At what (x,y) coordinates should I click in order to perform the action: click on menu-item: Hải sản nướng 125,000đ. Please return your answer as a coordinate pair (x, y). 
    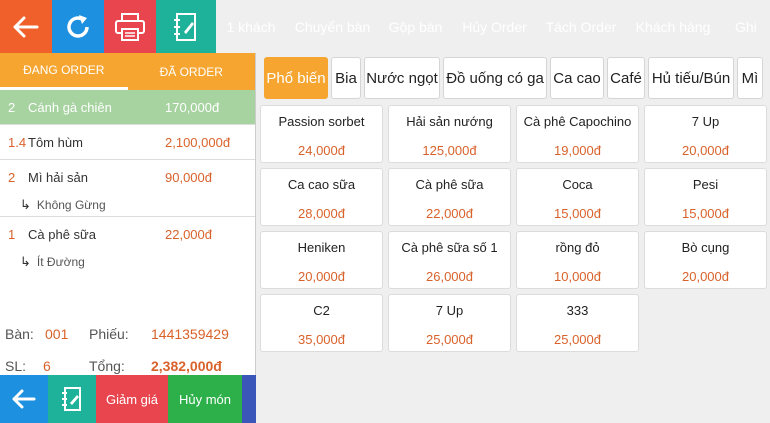
    Looking at the image, I should click on (449, 134).